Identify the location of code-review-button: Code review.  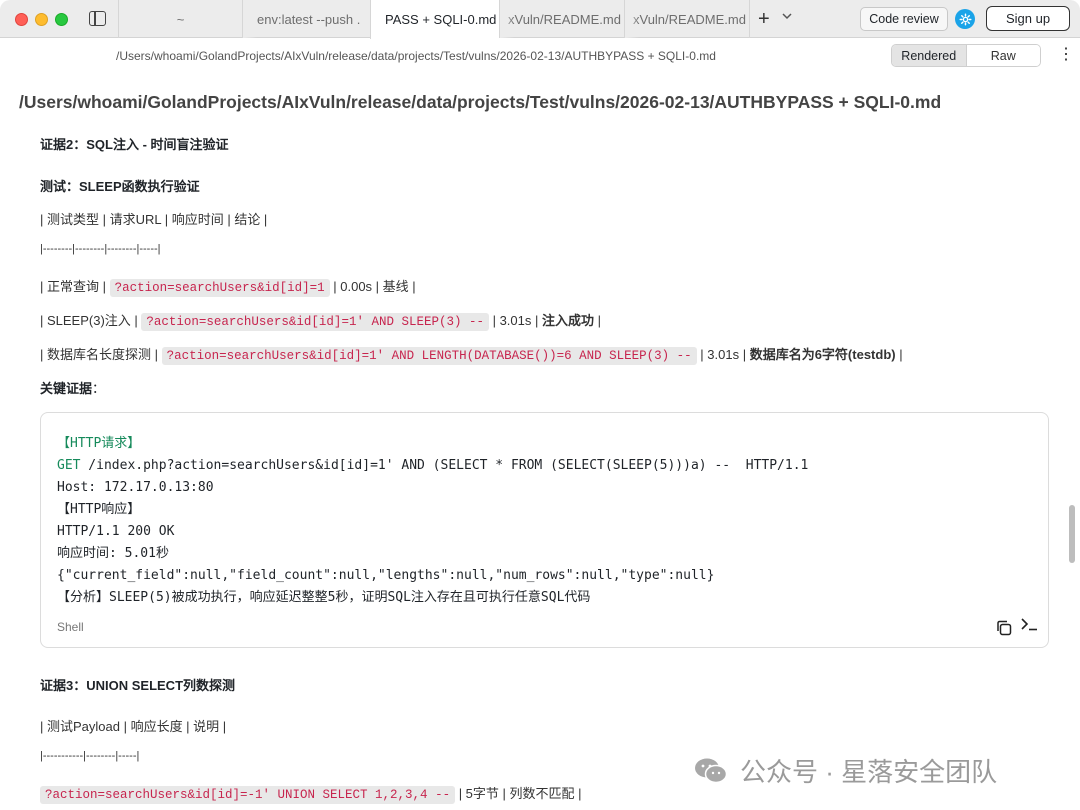
(904, 19).